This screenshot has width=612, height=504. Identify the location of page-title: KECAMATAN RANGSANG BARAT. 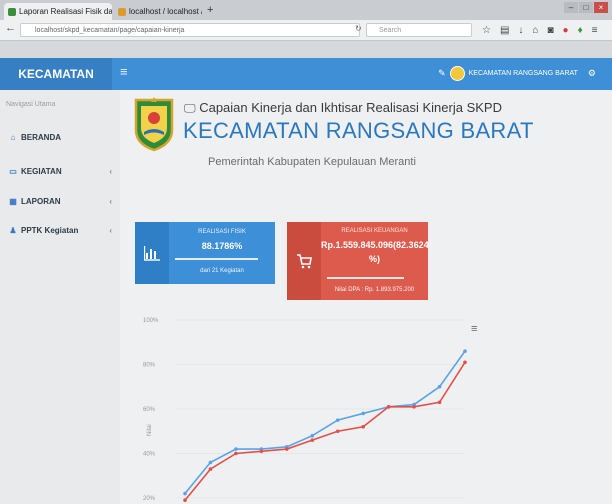
(358, 130).